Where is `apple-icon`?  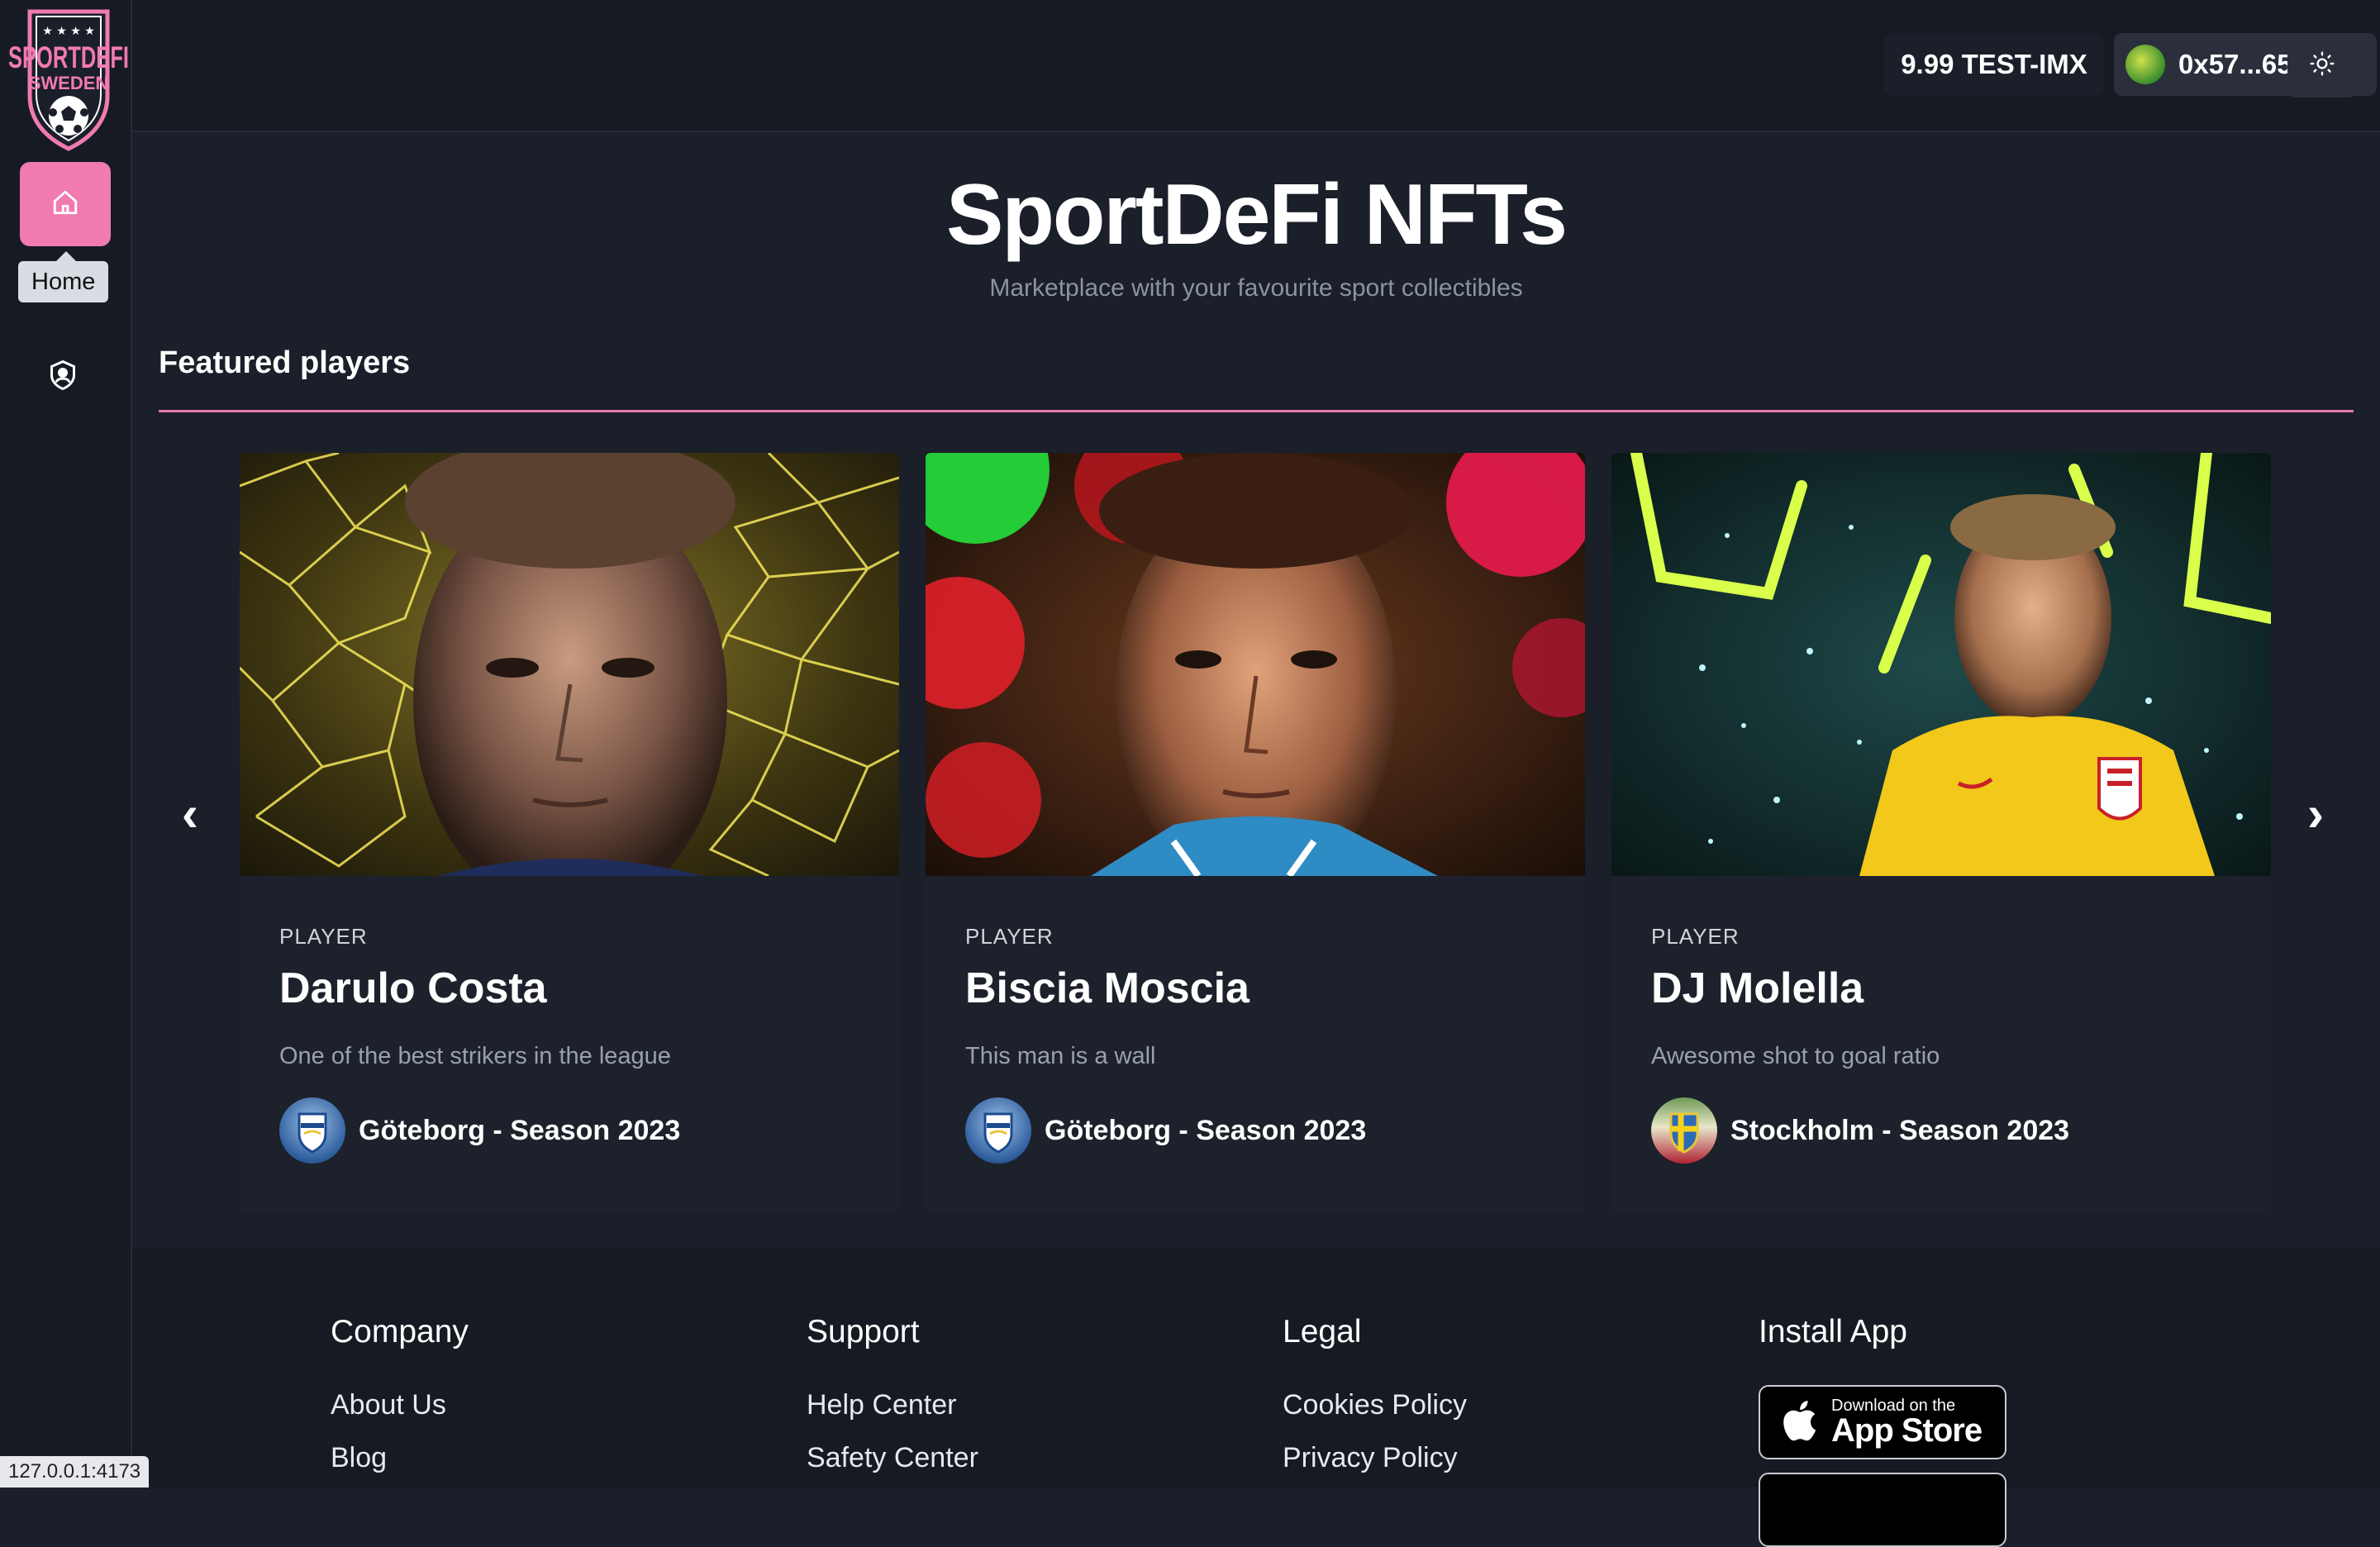
apple-icon is located at coordinates (1798, 1422).